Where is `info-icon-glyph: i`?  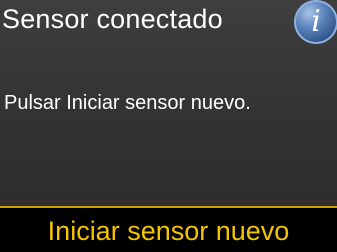 info-icon-glyph: i is located at coordinates (316, 21).